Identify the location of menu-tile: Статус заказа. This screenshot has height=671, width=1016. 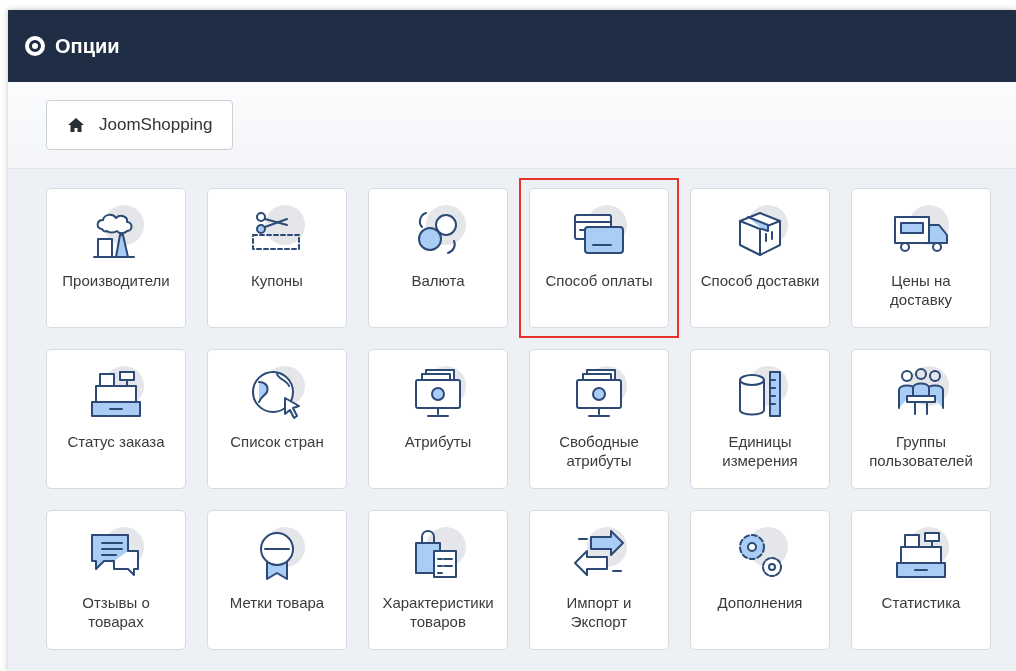
(116, 419).